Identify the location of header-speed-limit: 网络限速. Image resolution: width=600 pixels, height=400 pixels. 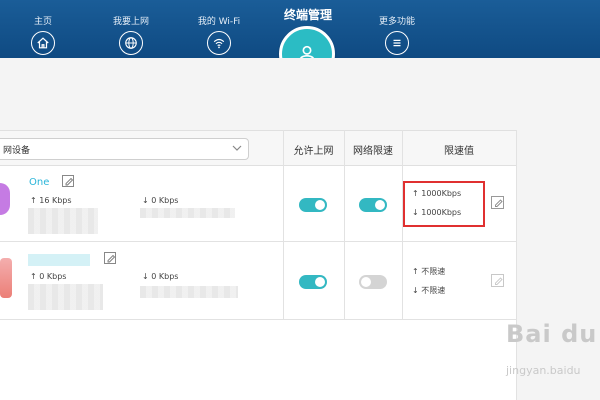
(373, 151).